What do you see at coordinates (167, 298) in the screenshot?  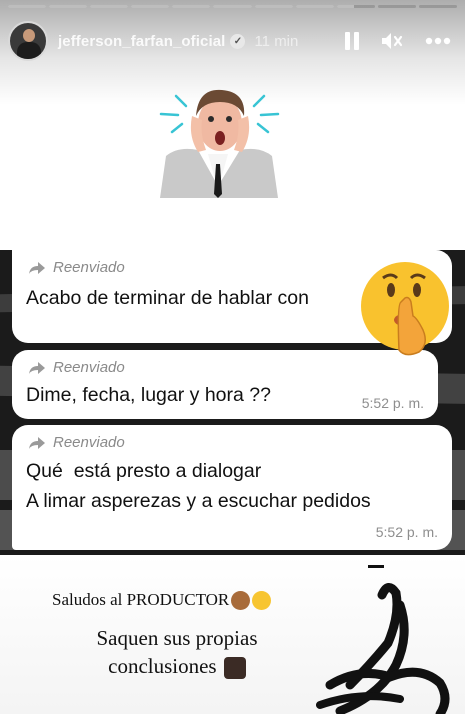 I see `message-text: Acabo de terminar de hablar con` at bounding box center [167, 298].